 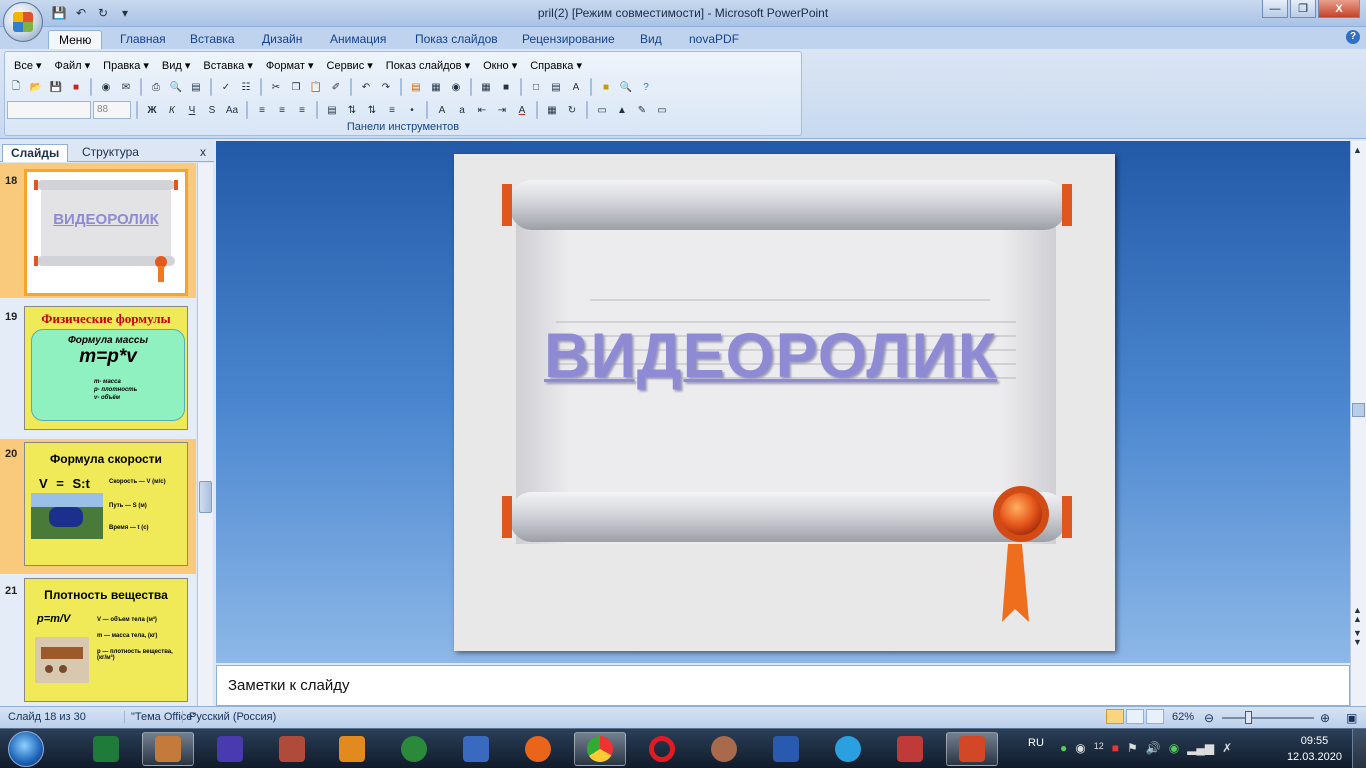 What do you see at coordinates (106, 749) in the screenshot?
I see `excel-taskbar-icon` at bounding box center [106, 749].